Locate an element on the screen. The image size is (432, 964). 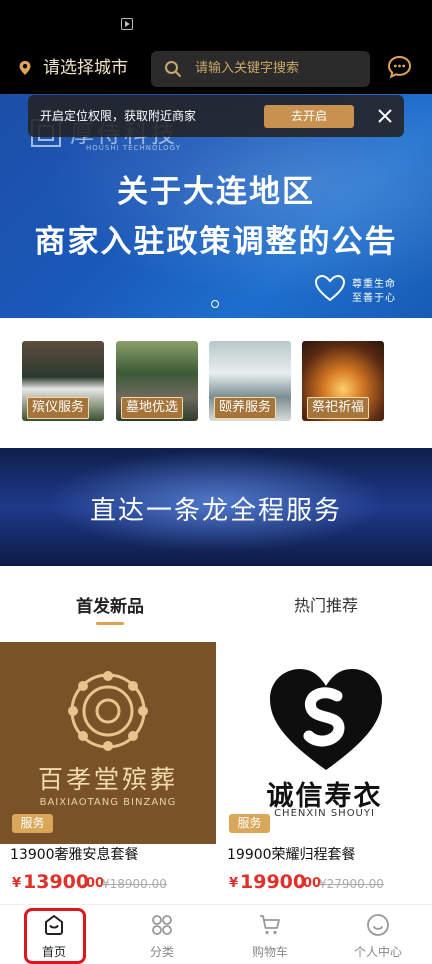
nav-label: 个人中心 is located at coordinates (377, 952).